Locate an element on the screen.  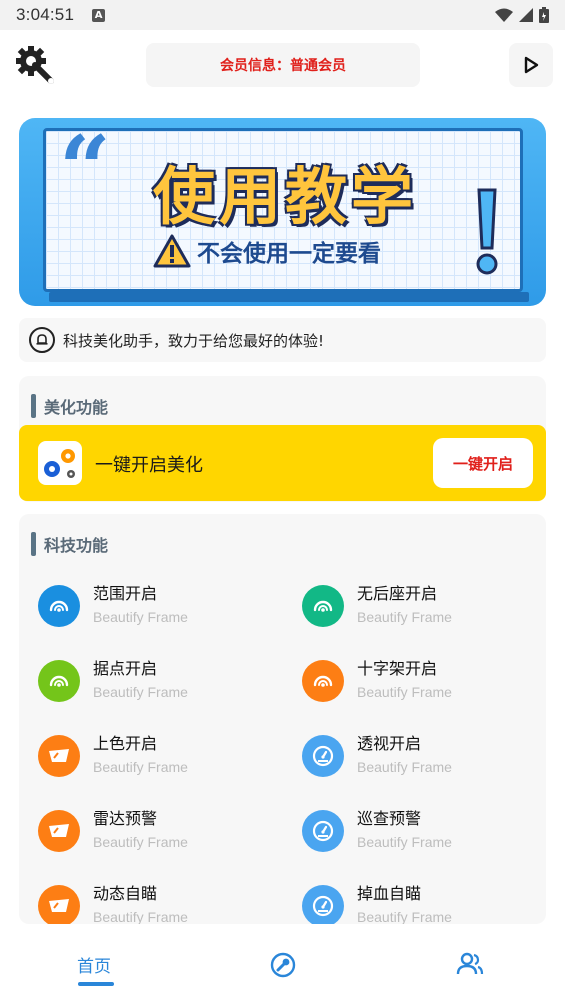
play-icon is located at coordinates (531, 65).